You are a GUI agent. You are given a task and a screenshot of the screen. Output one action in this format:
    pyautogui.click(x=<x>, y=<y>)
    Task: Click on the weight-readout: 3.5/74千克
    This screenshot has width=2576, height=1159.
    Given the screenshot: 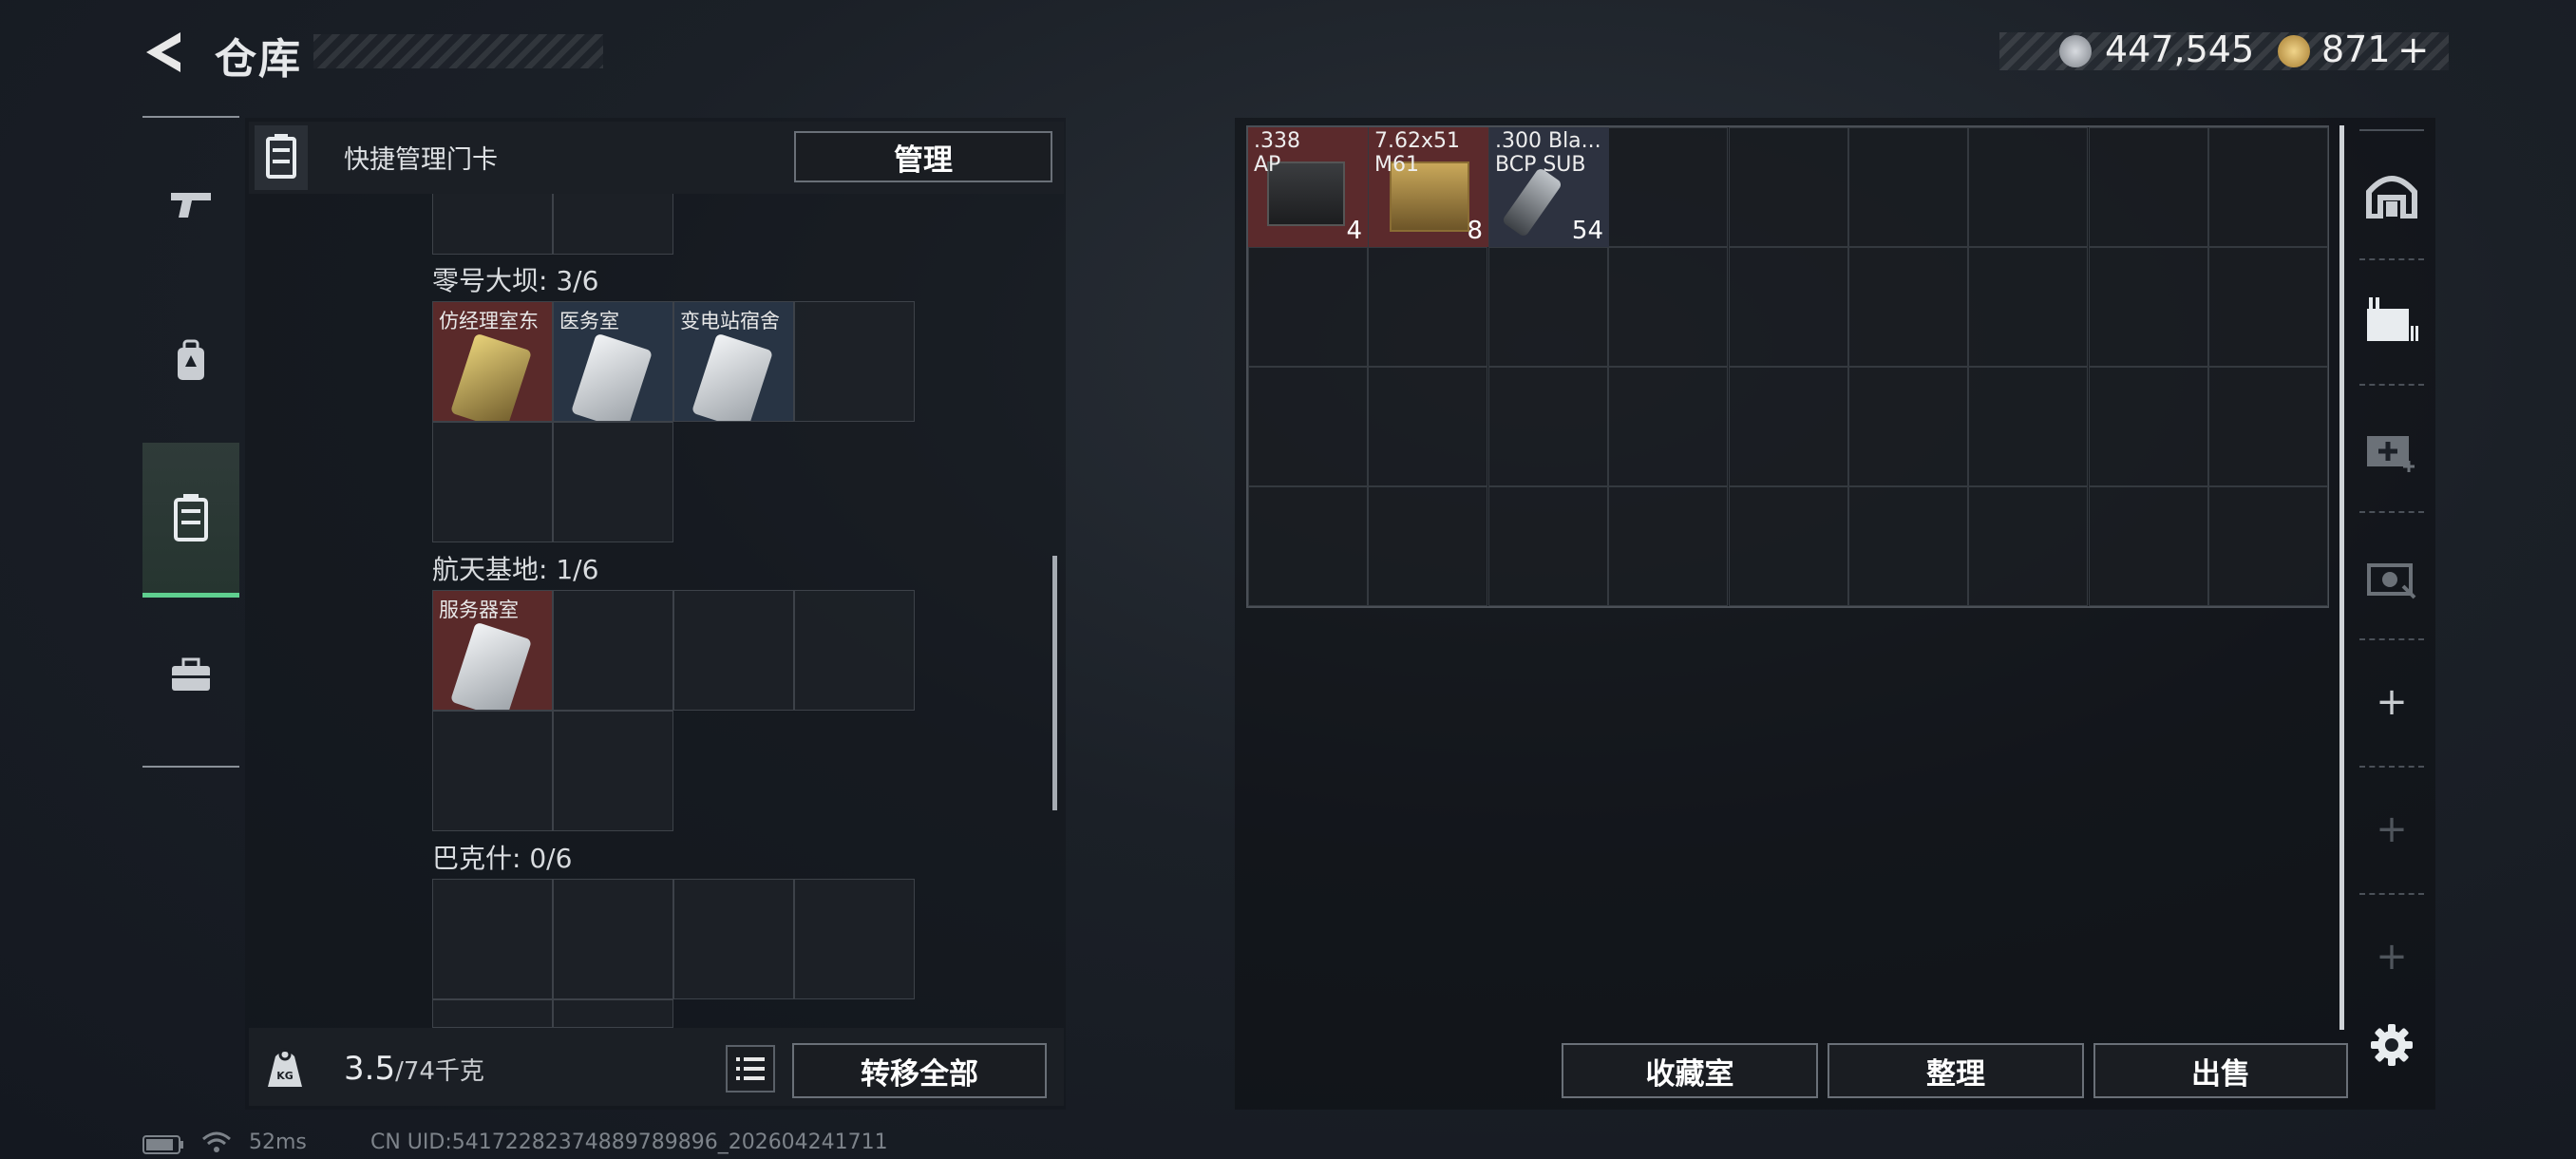 What is the action you would take?
    pyautogui.click(x=414, y=1069)
    